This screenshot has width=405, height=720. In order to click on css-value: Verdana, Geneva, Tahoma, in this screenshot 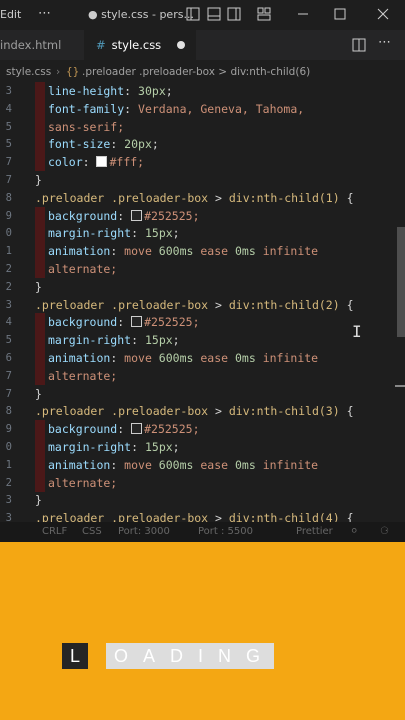, I will do `click(221, 108)`.